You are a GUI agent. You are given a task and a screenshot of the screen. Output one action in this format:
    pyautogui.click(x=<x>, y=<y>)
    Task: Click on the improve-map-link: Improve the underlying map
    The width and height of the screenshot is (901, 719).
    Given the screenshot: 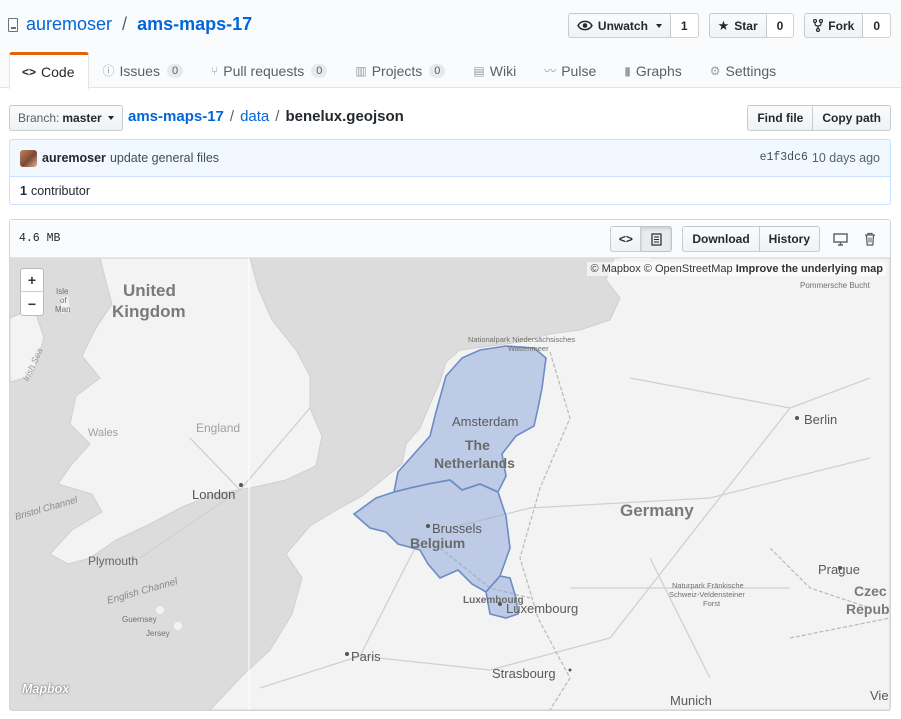 What is the action you would take?
    pyautogui.click(x=809, y=269)
    